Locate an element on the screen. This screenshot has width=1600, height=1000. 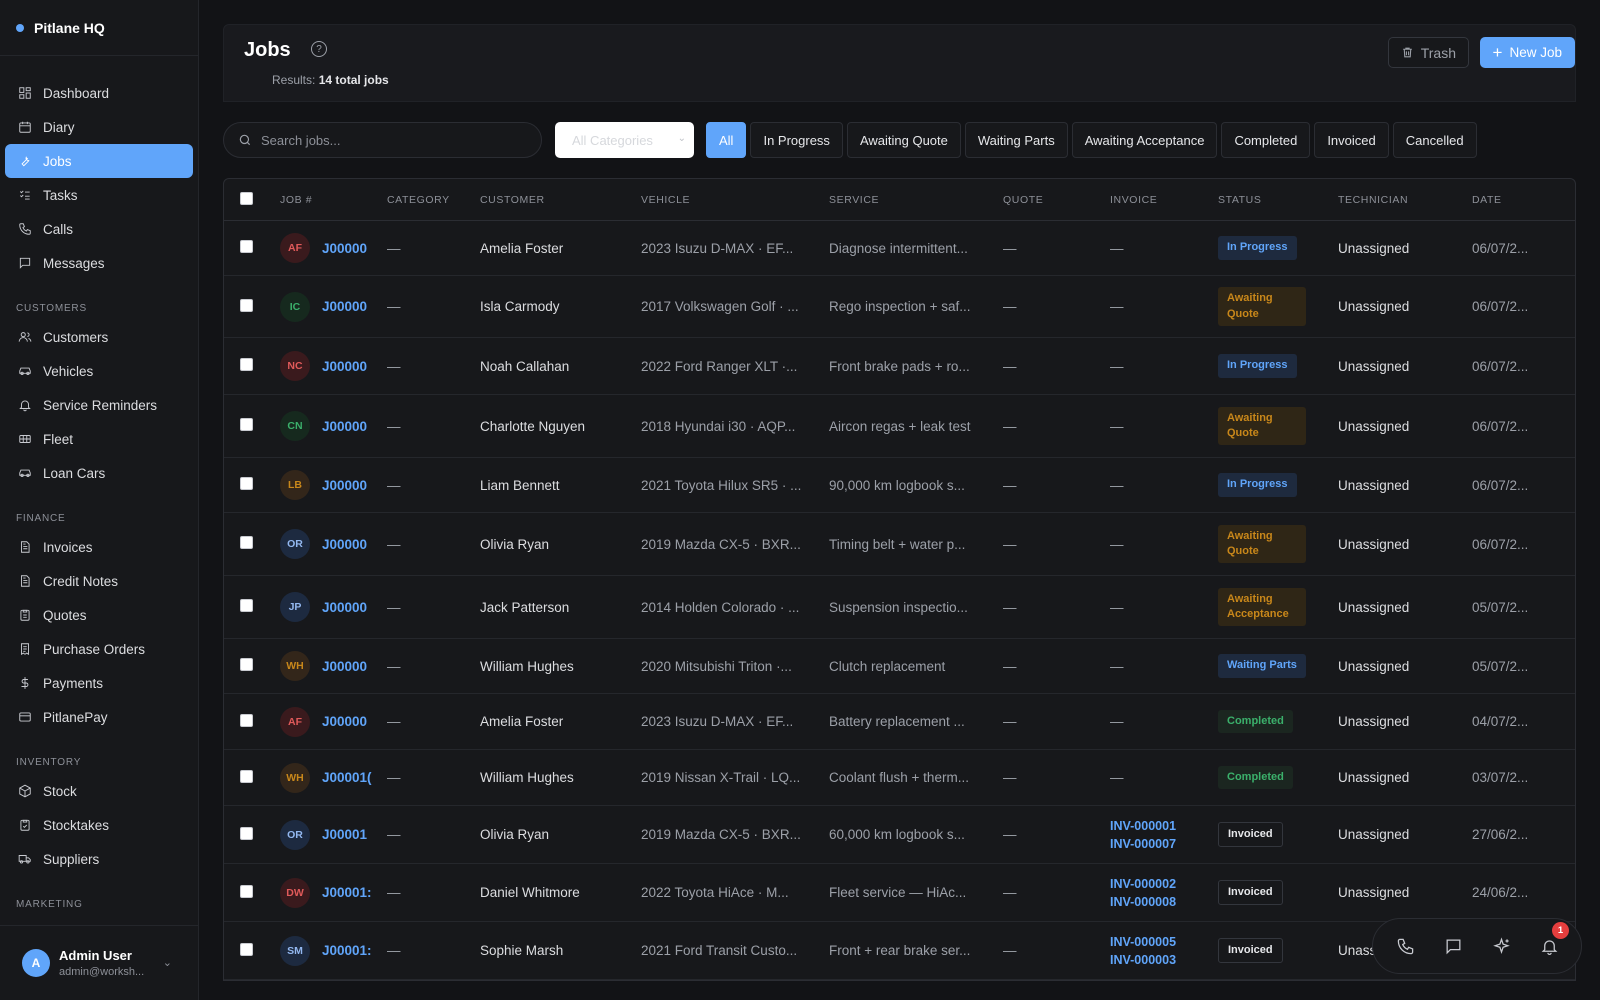
job-number-link: J00001( is located at coordinates (347, 777).